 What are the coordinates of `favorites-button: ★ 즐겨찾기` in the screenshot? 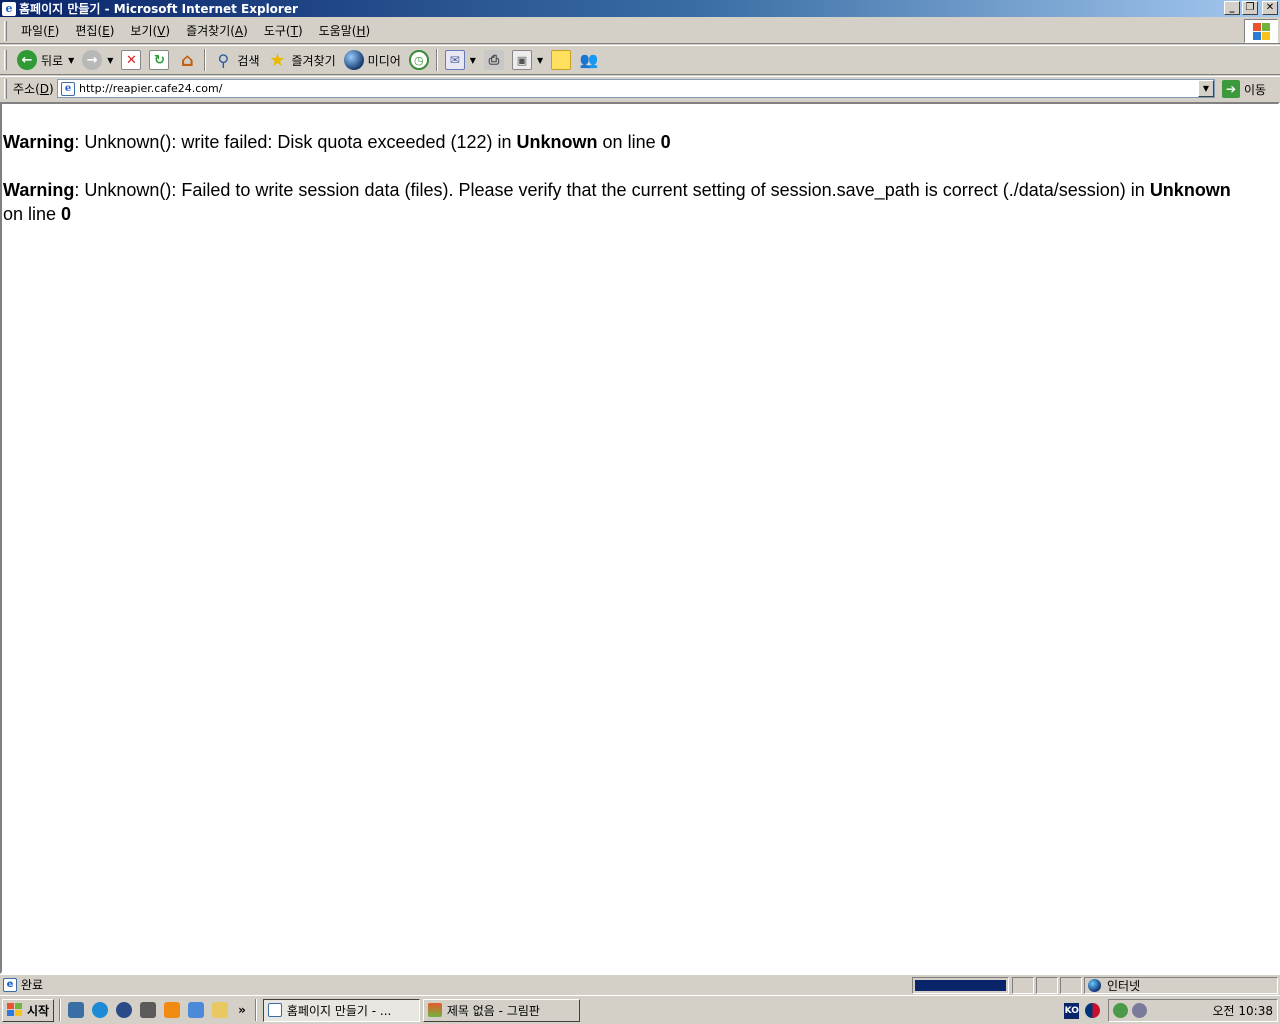 It's located at (302, 60).